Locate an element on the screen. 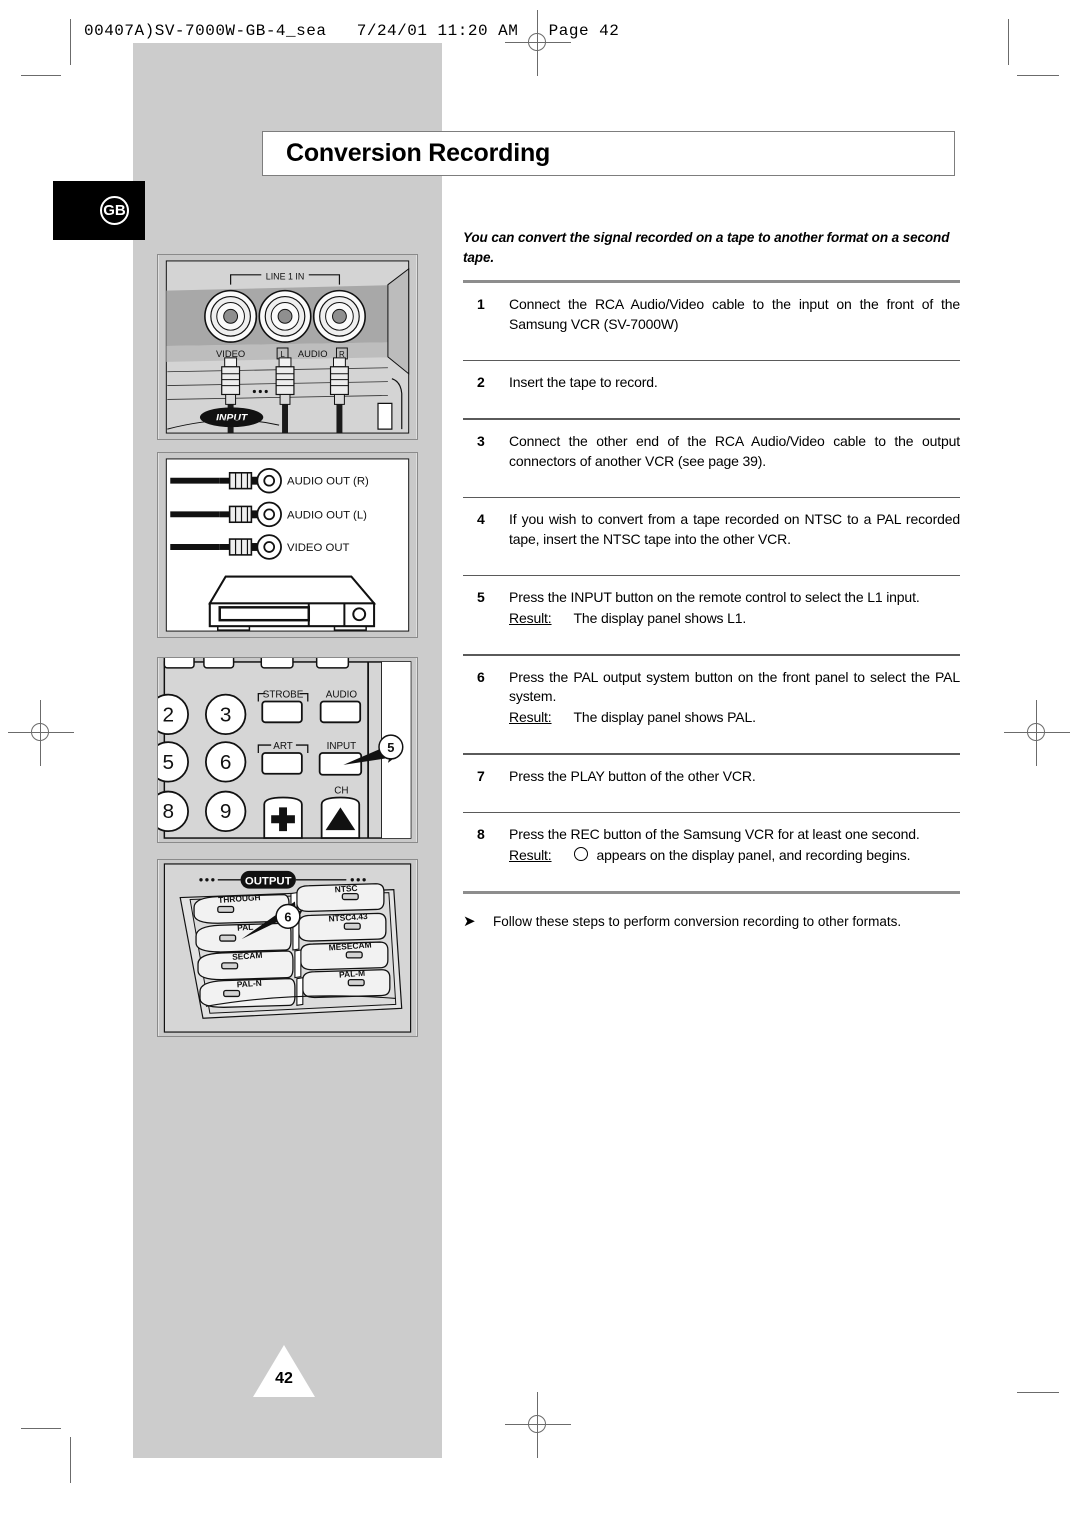  figure-jack-label-video: VIDEO is located at coordinates (230, 353).